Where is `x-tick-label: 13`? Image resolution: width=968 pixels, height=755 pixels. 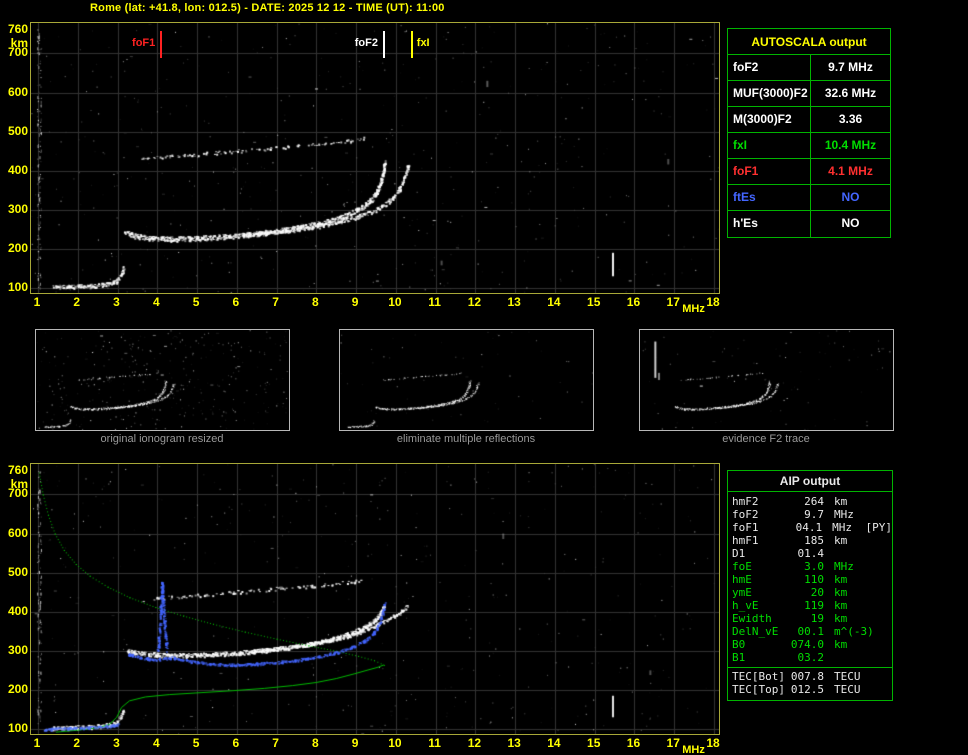 x-tick-label: 13 is located at coordinates (514, 743).